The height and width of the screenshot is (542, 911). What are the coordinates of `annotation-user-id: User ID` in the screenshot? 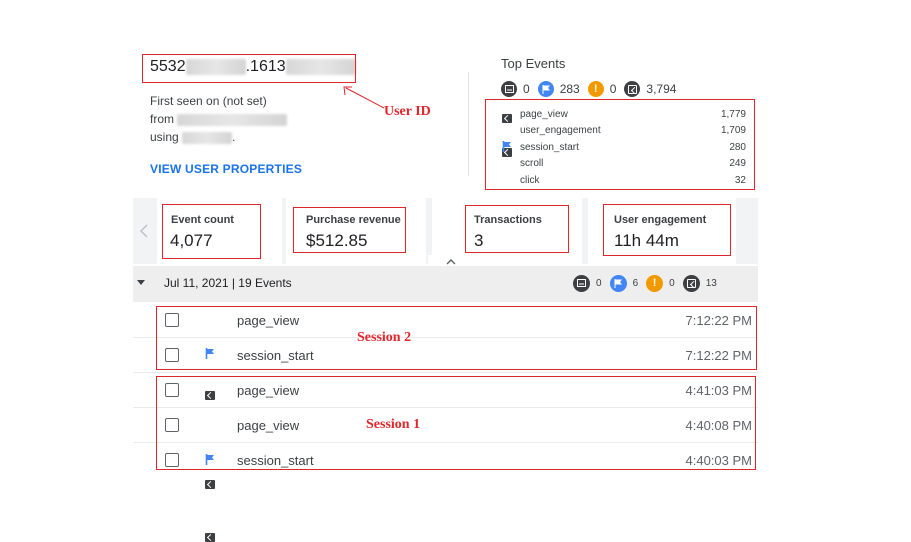 It's located at (407, 111).